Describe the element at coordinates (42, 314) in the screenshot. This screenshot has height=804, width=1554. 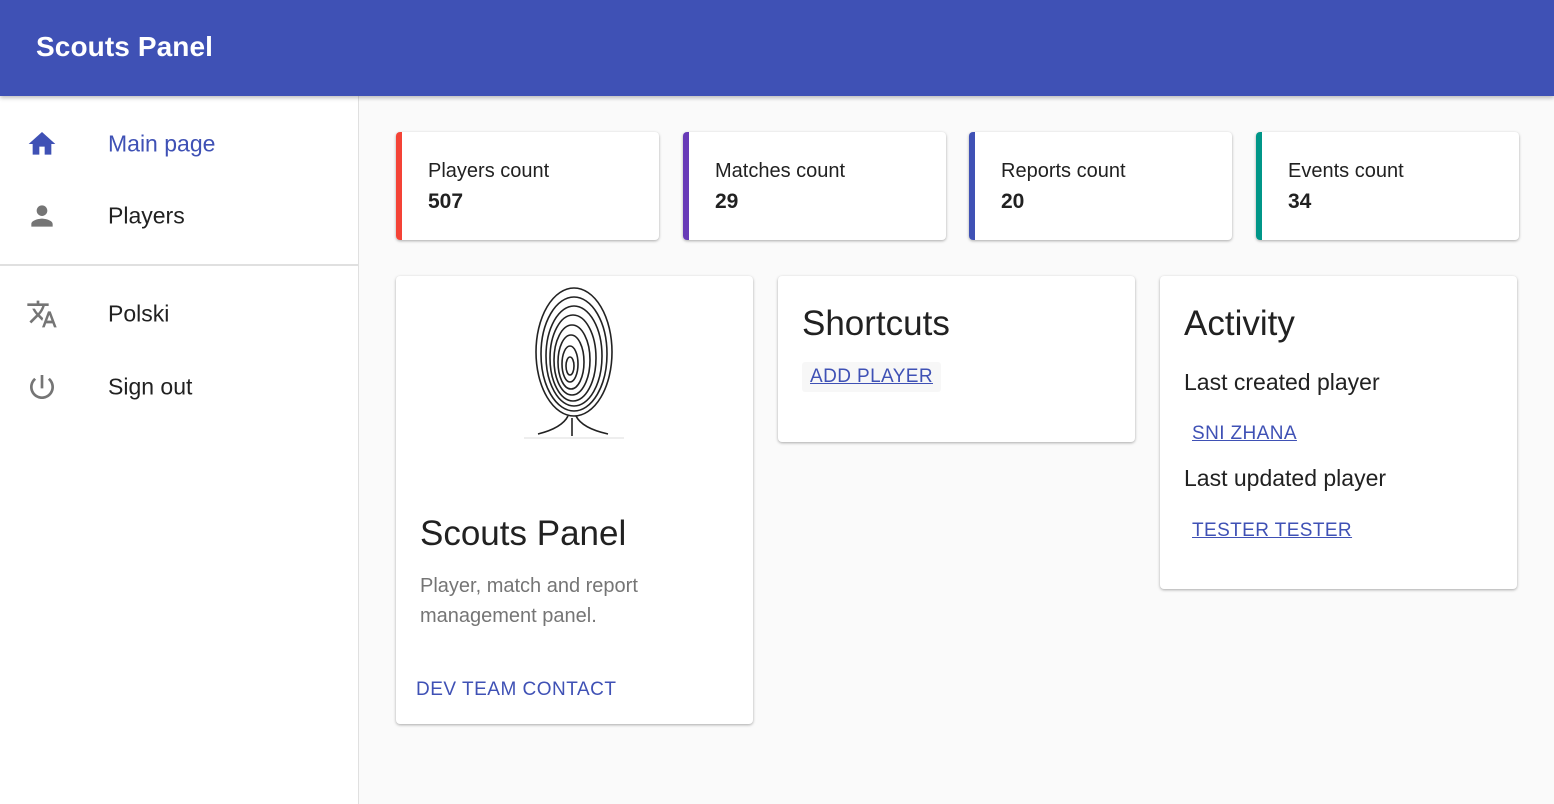
I see `translate-icon` at that location.